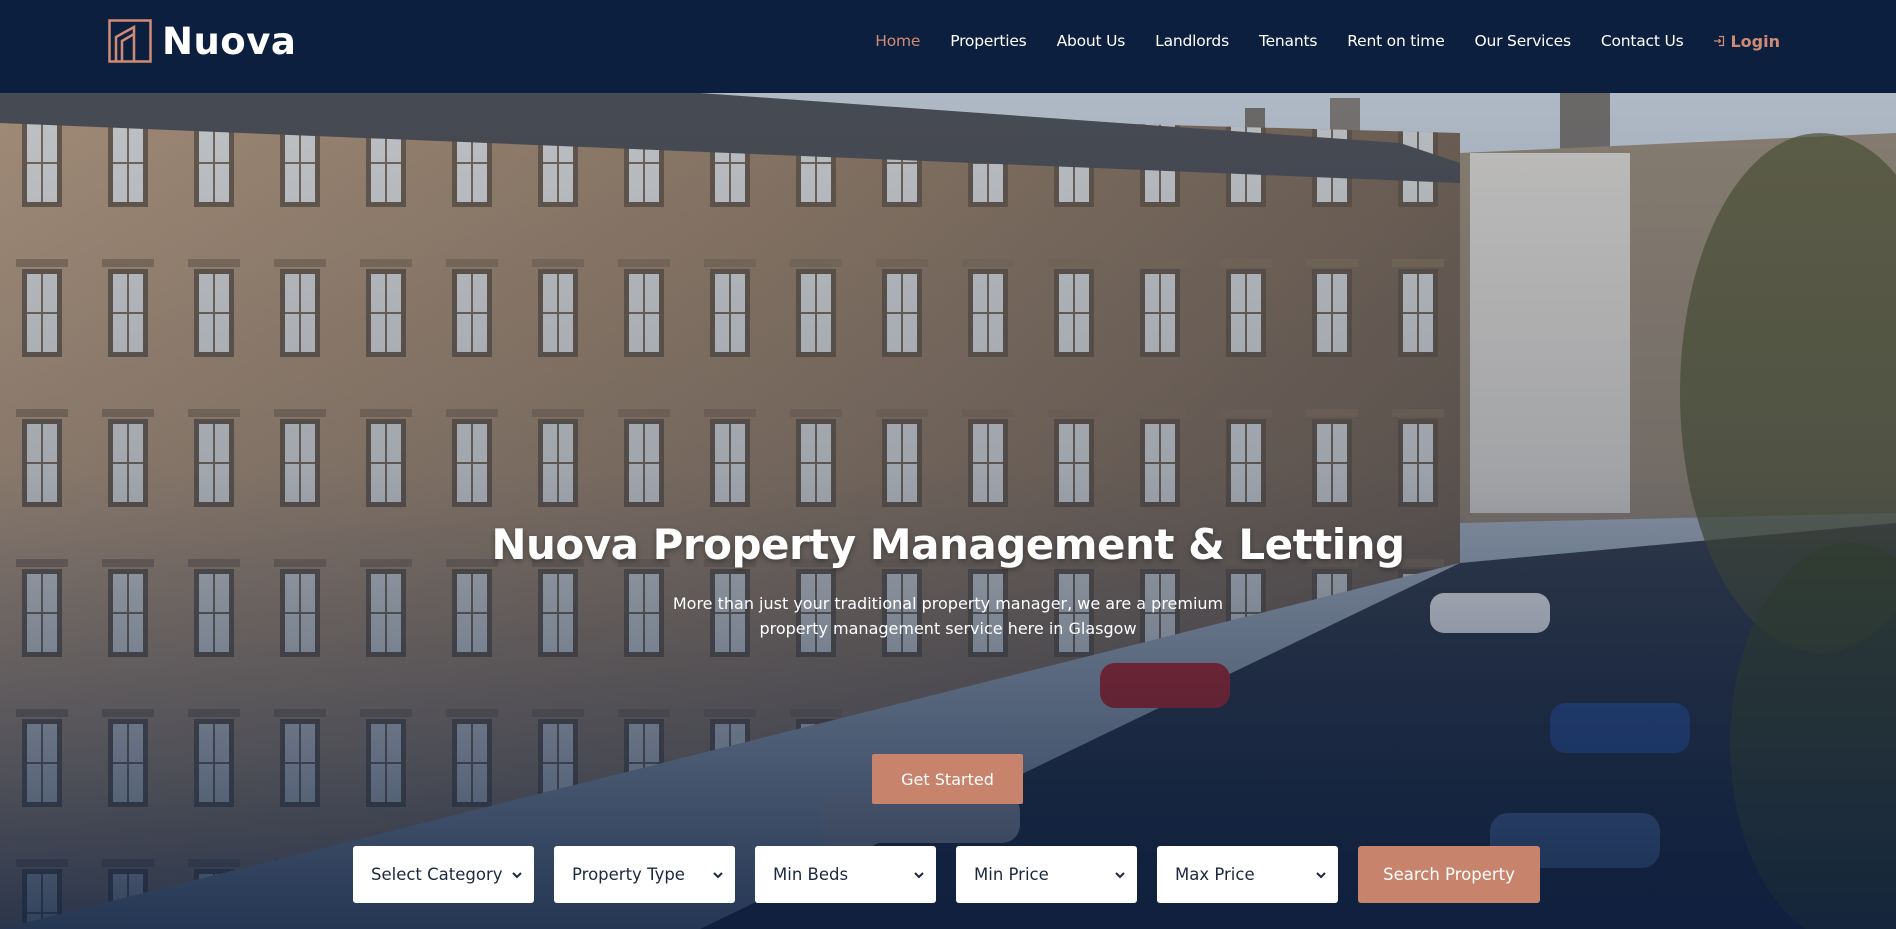 This screenshot has height=929, width=1896. I want to click on brand-home-link: Nuova, so click(202, 41).